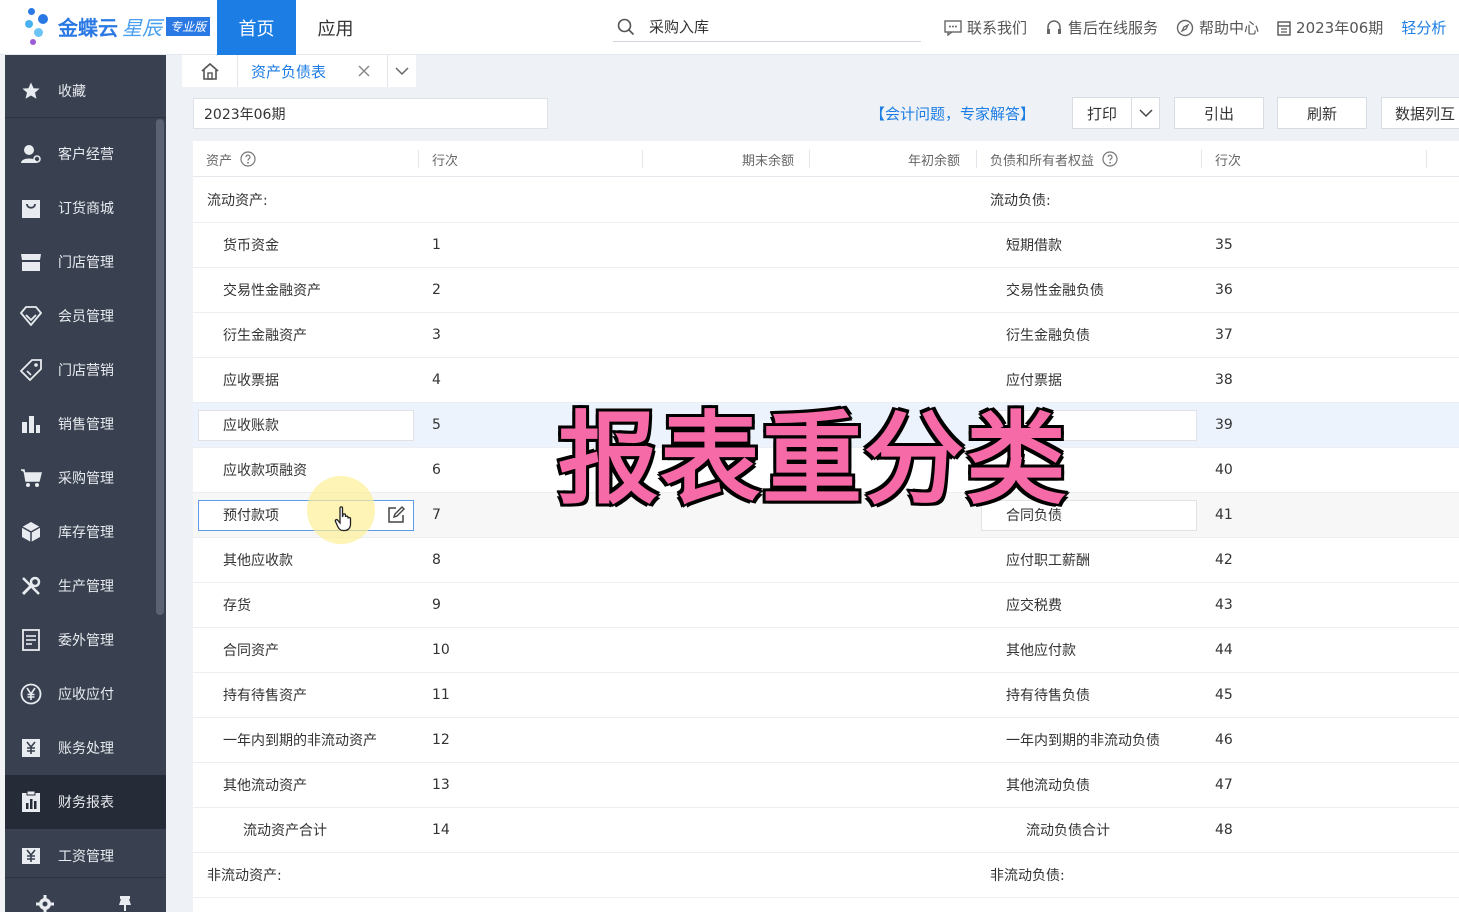 This screenshot has height=912, width=1459. I want to click on settings-button, so click(45, 895).